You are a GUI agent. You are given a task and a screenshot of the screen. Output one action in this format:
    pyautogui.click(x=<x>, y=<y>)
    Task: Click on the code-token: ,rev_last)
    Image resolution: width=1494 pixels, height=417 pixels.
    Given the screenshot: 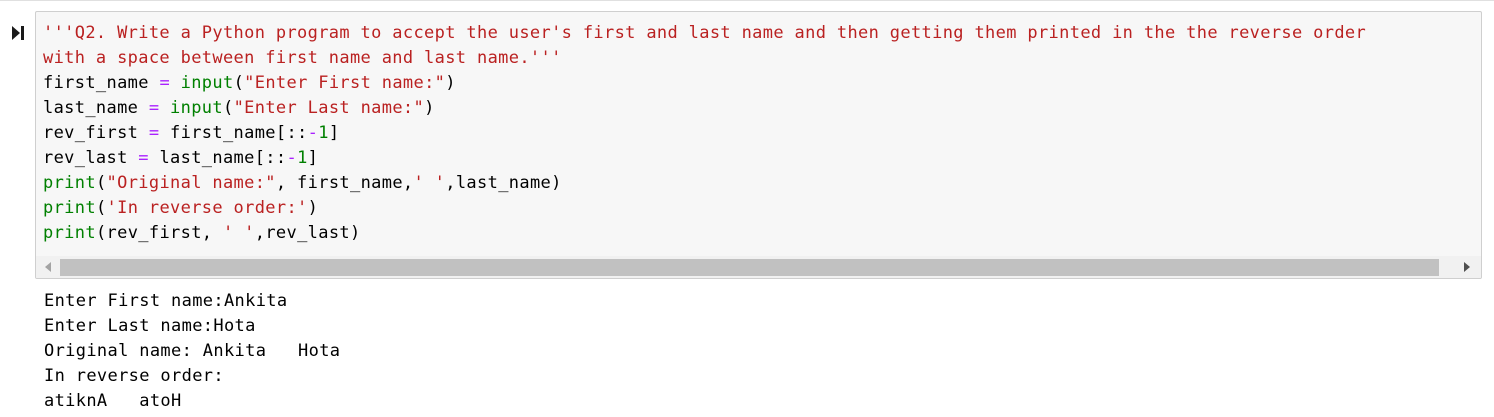 What is the action you would take?
    pyautogui.click(x=307, y=233)
    